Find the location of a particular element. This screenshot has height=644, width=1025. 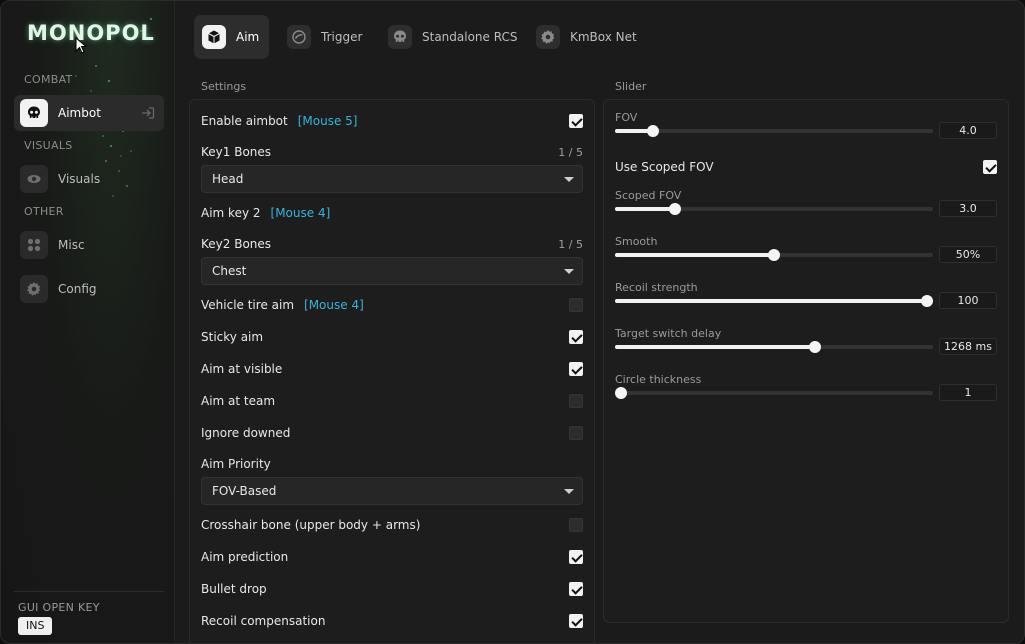

skull-icon is located at coordinates (400, 37).